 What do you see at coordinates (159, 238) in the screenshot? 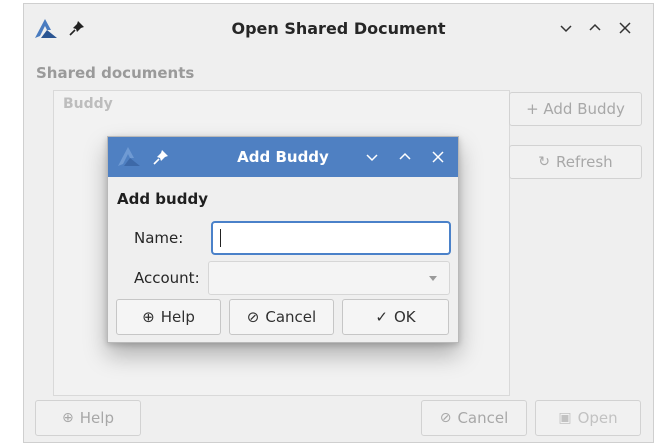
I see `name-label: Name:` at bounding box center [159, 238].